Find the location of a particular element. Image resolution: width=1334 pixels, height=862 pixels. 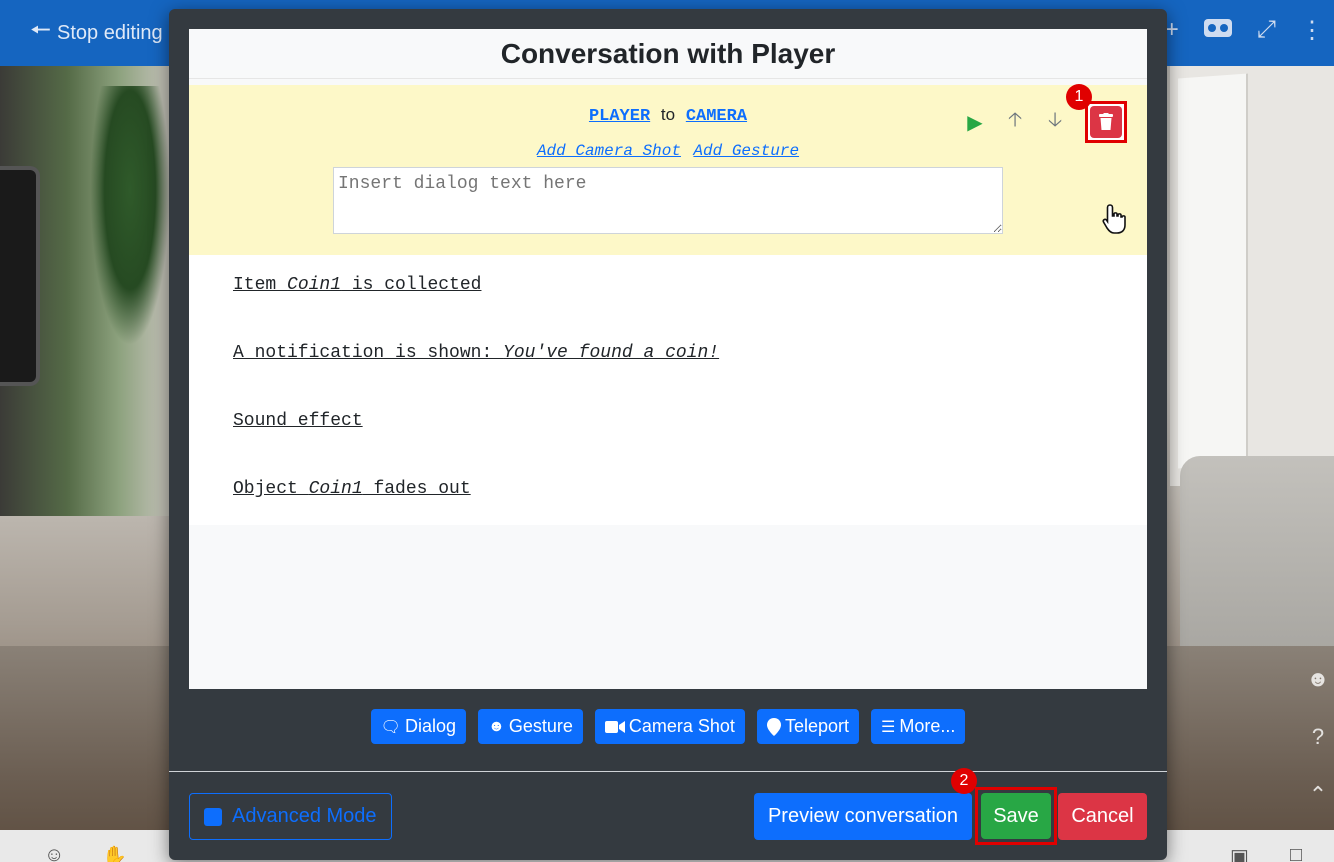

add-gesture-link: Add Gesture is located at coordinates (746, 151).